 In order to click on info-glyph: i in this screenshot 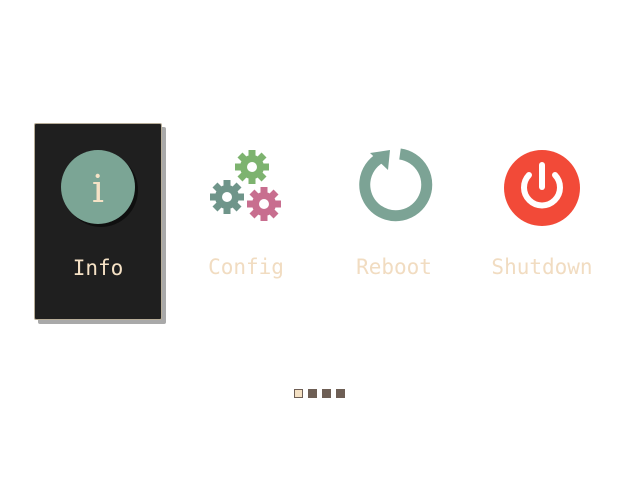, I will do `click(98, 189)`.